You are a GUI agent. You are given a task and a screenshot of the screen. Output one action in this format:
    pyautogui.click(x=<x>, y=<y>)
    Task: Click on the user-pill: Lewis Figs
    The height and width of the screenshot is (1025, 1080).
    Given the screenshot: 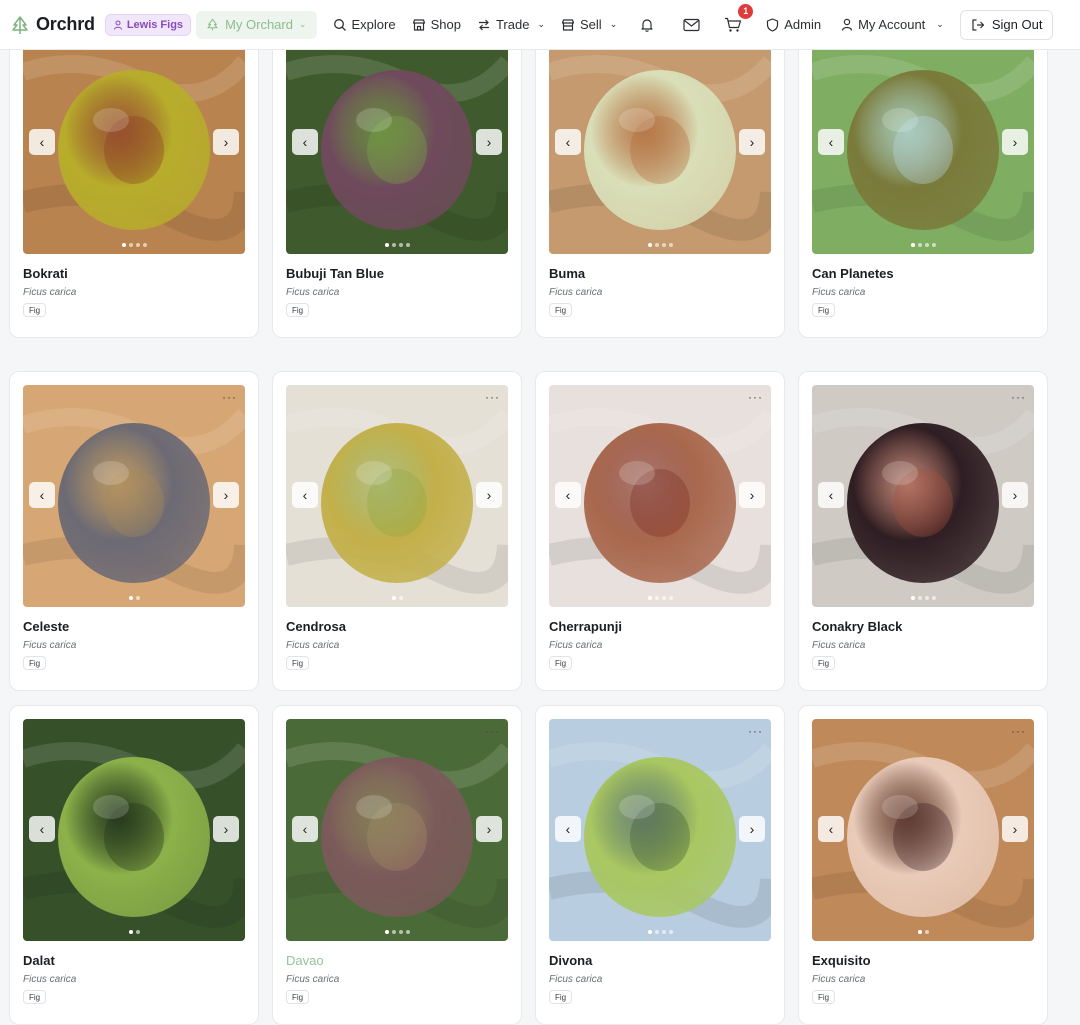 What is the action you would take?
    pyautogui.click(x=148, y=24)
    